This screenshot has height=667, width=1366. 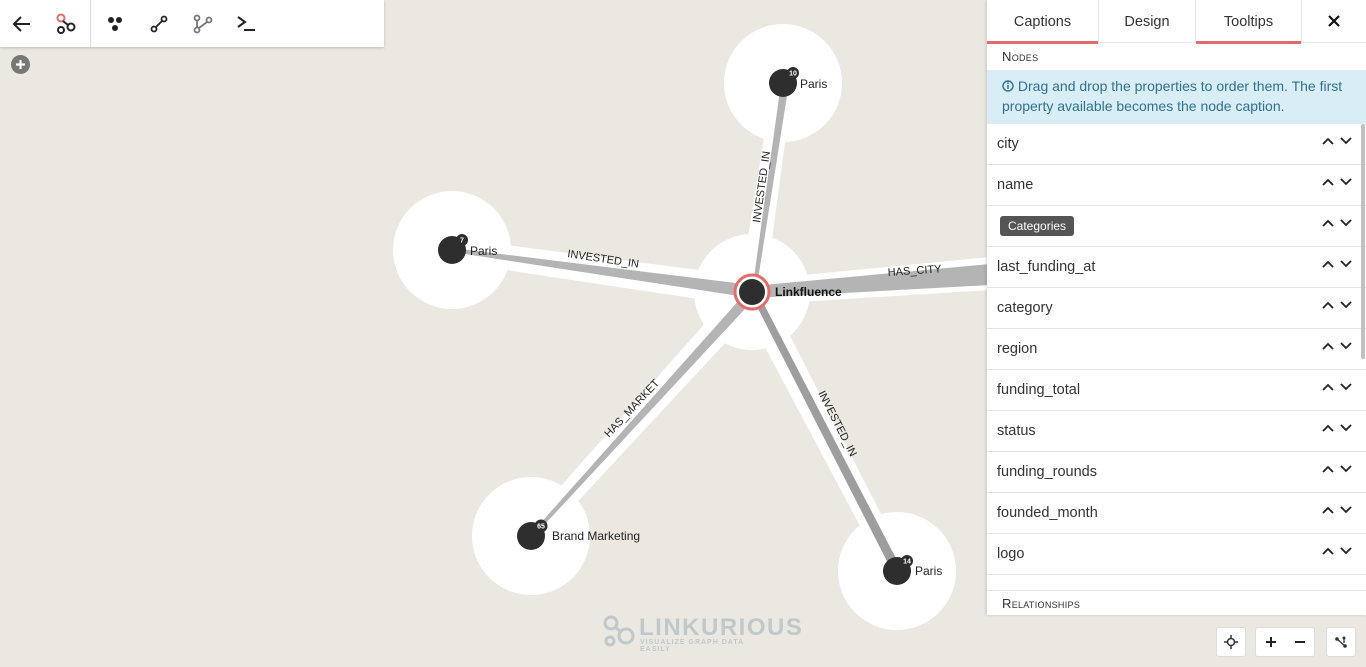 I want to click on node-badge-count: 65, so click(x=541, y=527).